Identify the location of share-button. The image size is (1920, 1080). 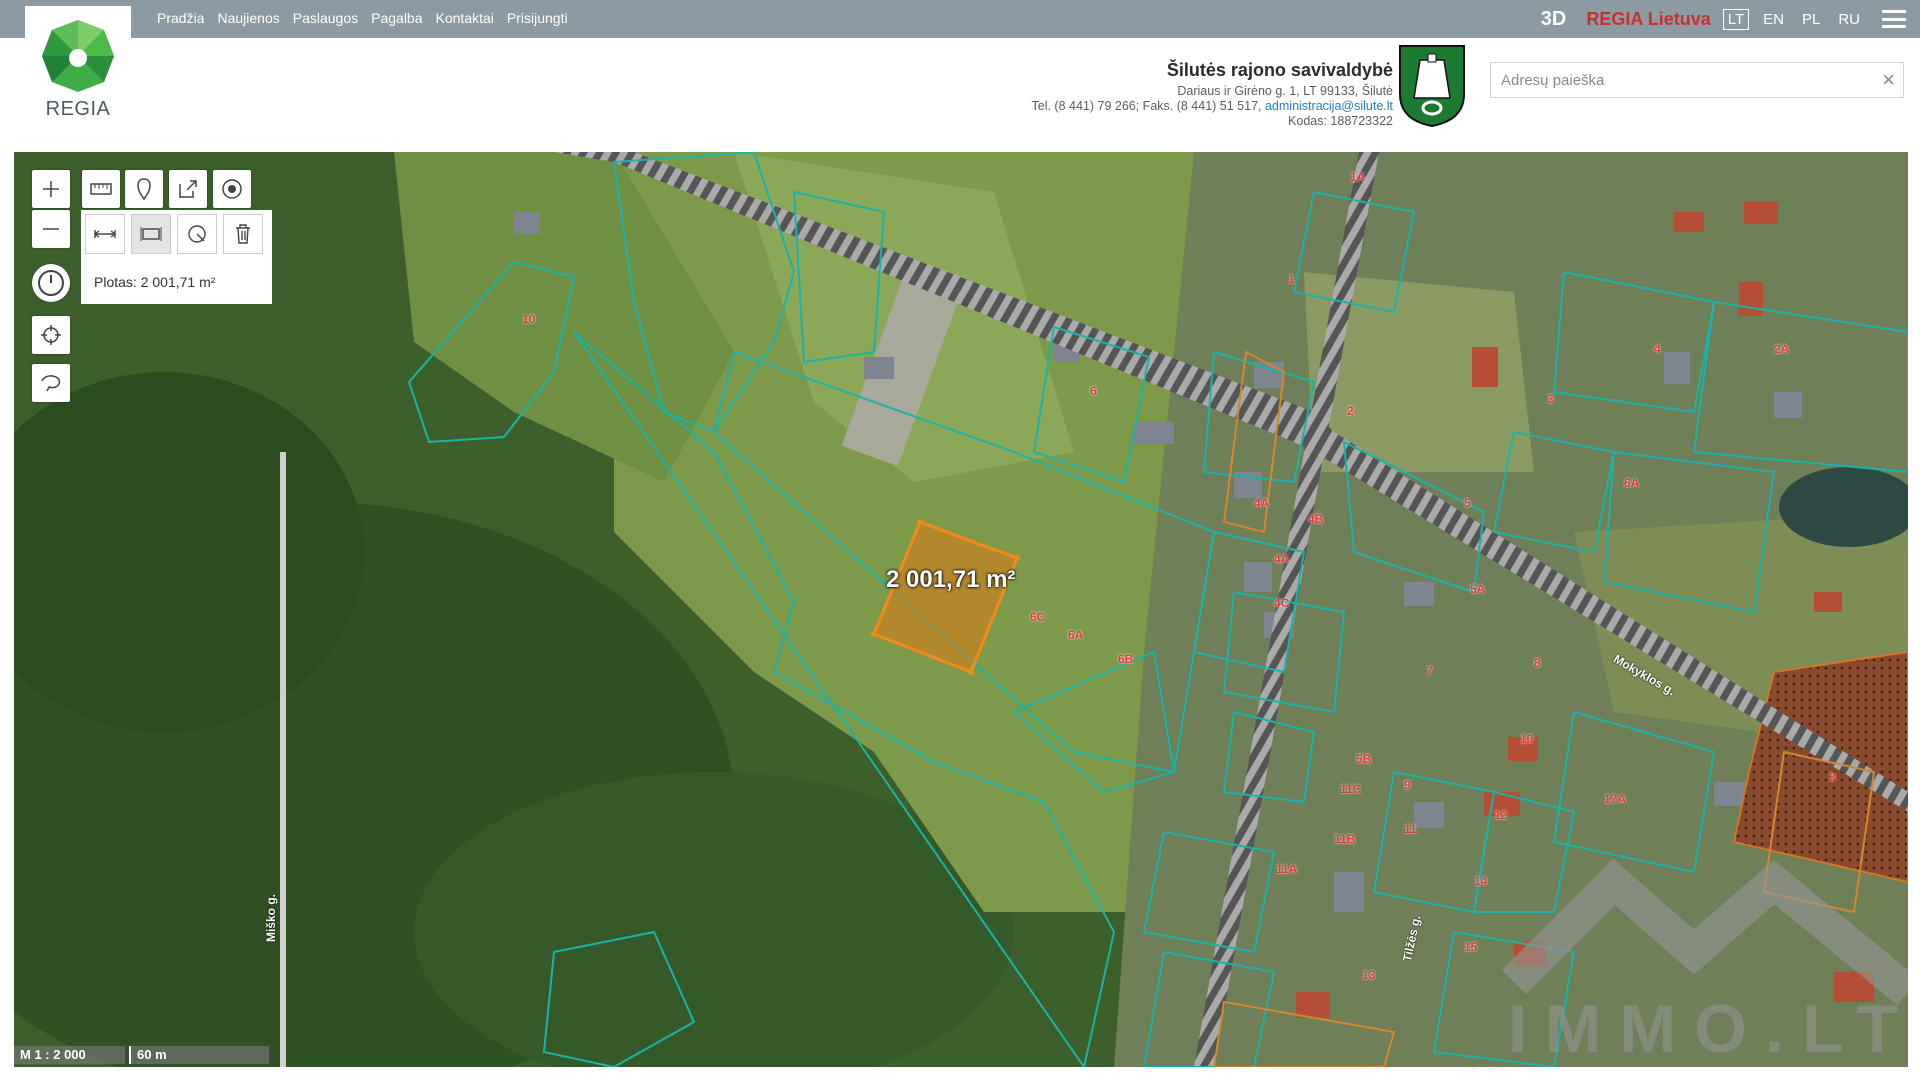
(188, 189).